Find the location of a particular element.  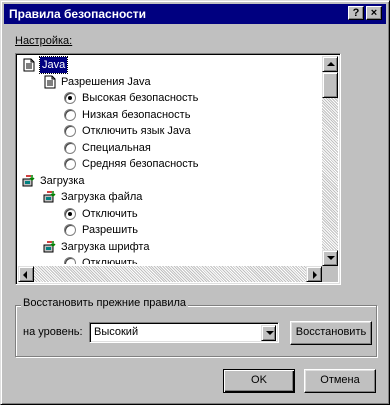

chevron-down-icon is located at coordinates (270, 333).